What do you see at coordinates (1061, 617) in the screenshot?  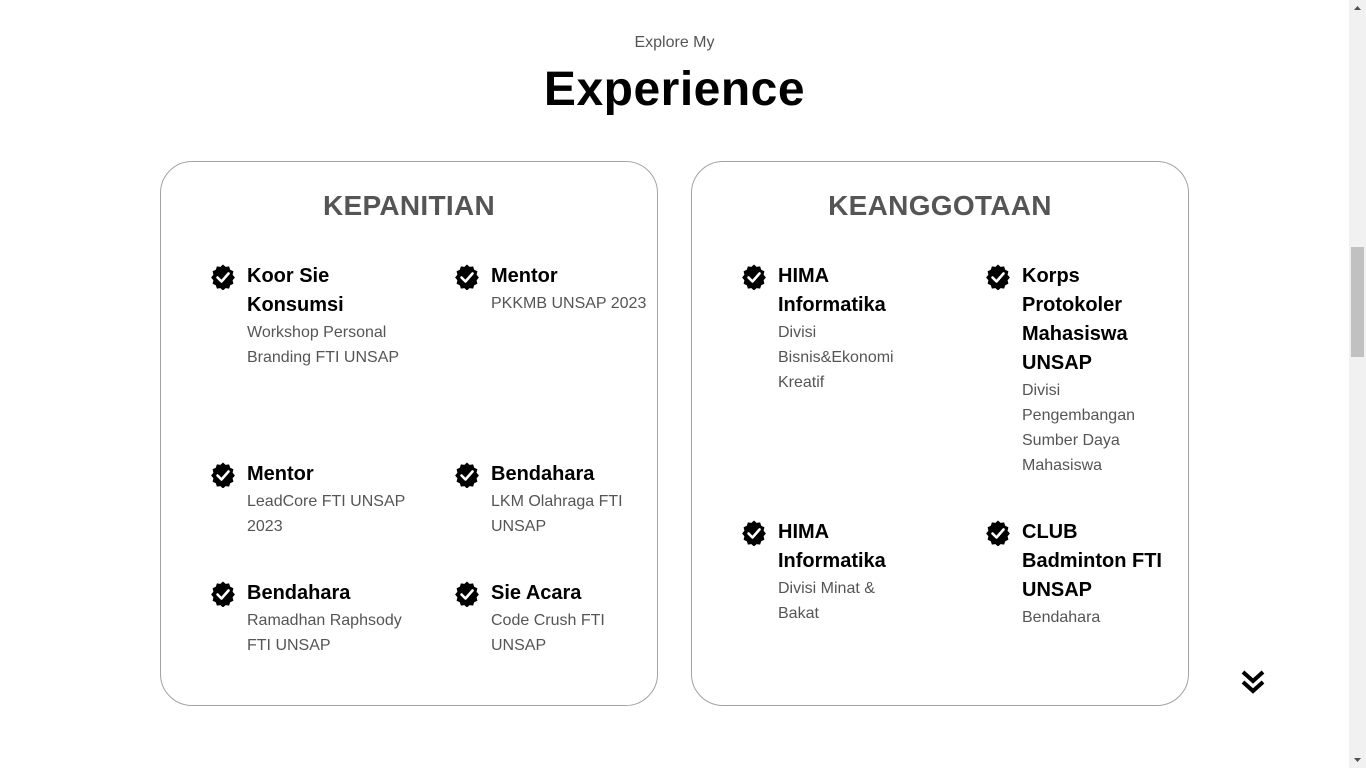 I see `experience-org: Bendahara` at bounding box center [1061, 617].